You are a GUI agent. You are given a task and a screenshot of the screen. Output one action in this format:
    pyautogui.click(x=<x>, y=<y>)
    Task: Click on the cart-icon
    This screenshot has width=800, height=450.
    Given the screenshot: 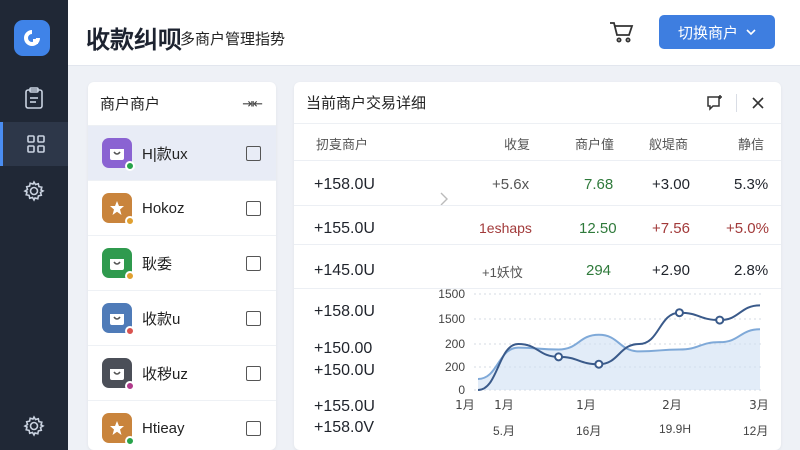 What is the action you would take?
    pyautogui.click(x=622, y=32)
    